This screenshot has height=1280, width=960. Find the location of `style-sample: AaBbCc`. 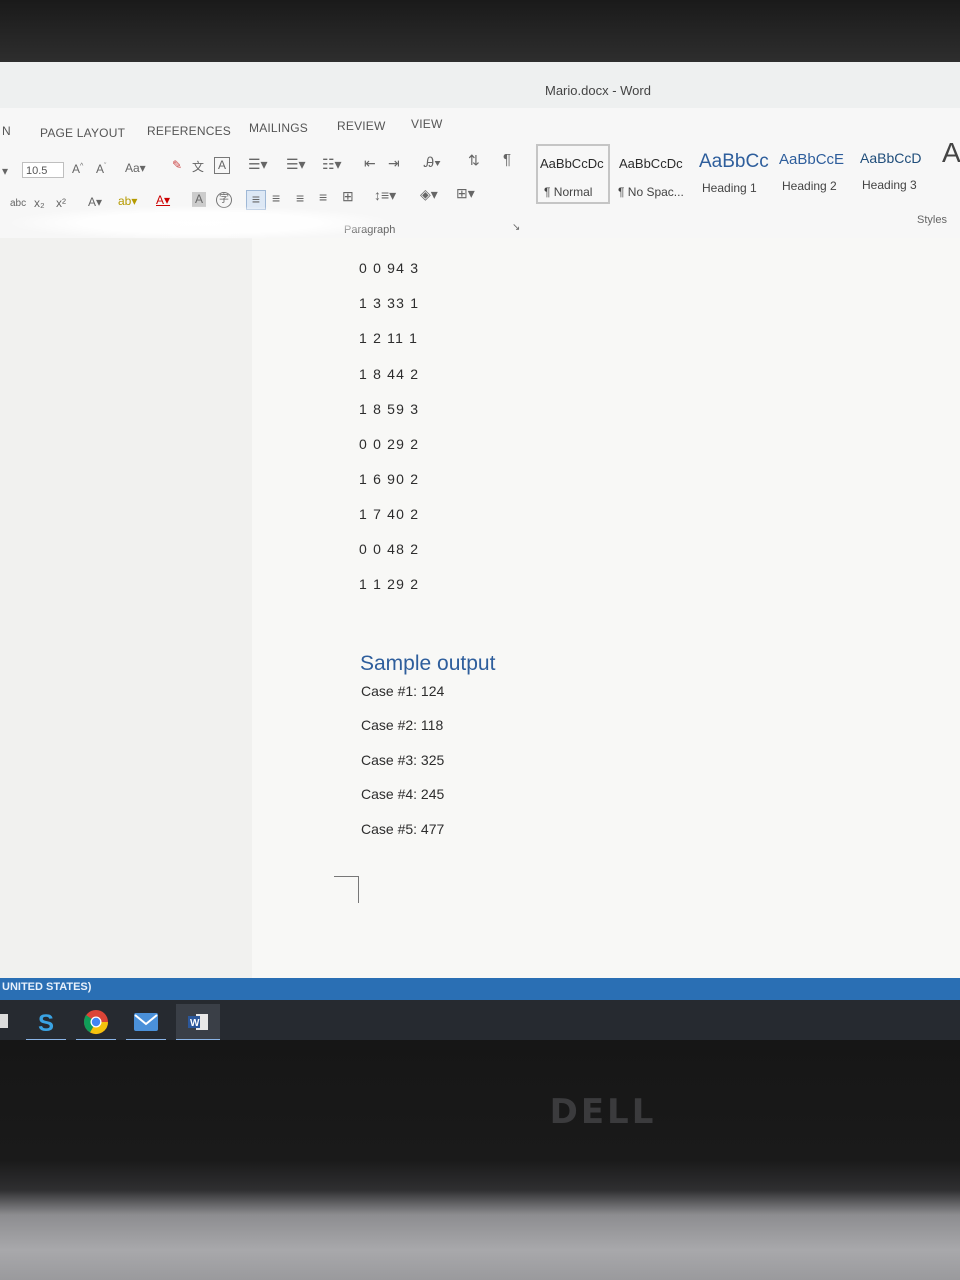

style-sample: AaBbCc is located at coordinates (734, 161).